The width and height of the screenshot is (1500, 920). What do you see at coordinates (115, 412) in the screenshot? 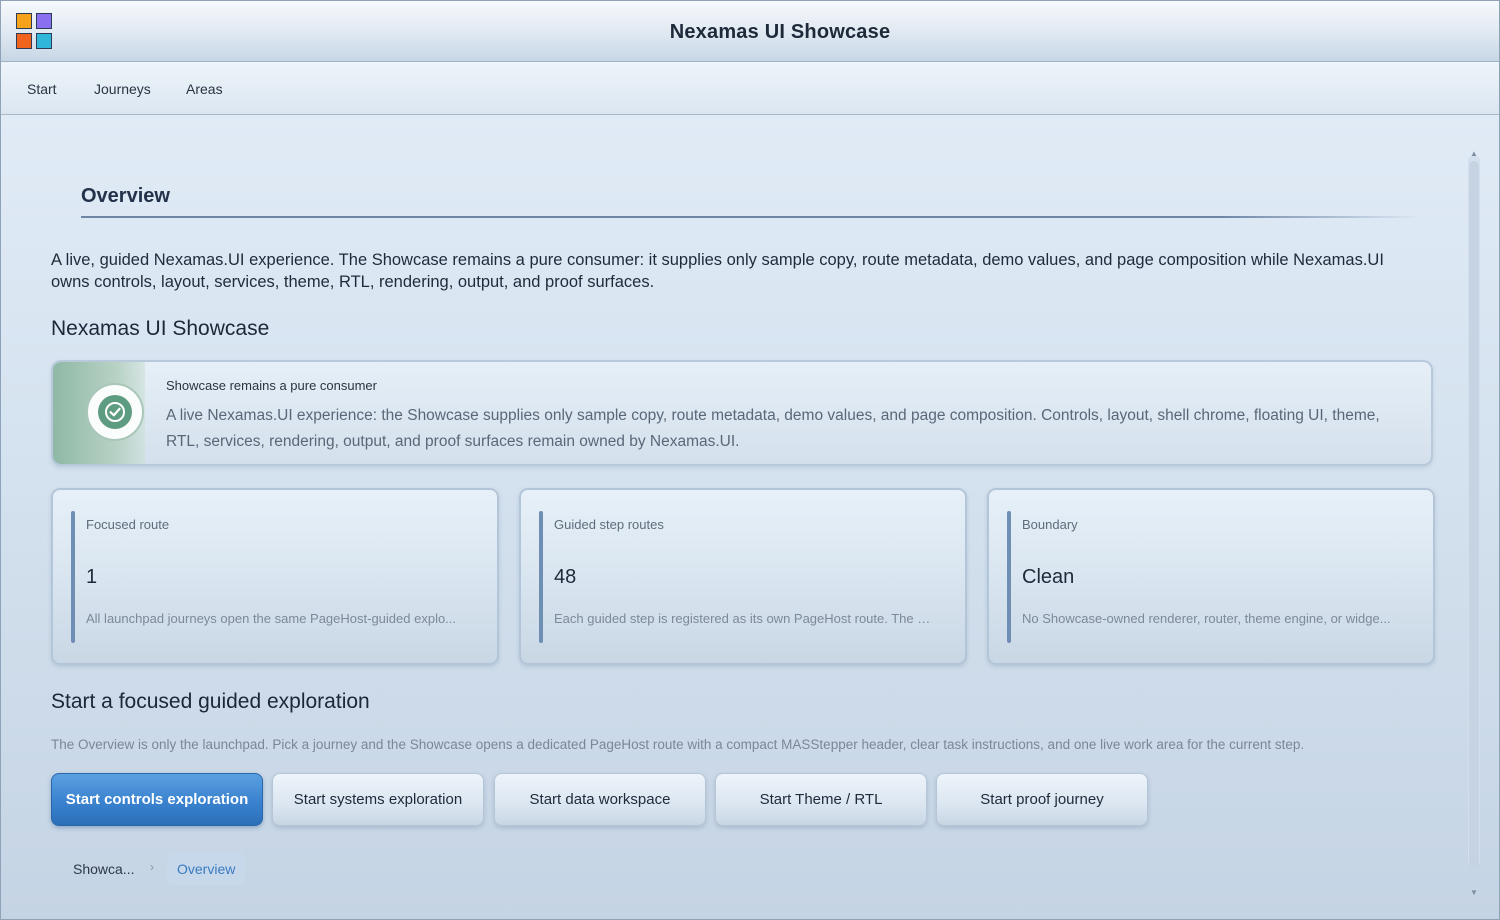
I see `check-circle-icon` at bounding box center [115, 412].